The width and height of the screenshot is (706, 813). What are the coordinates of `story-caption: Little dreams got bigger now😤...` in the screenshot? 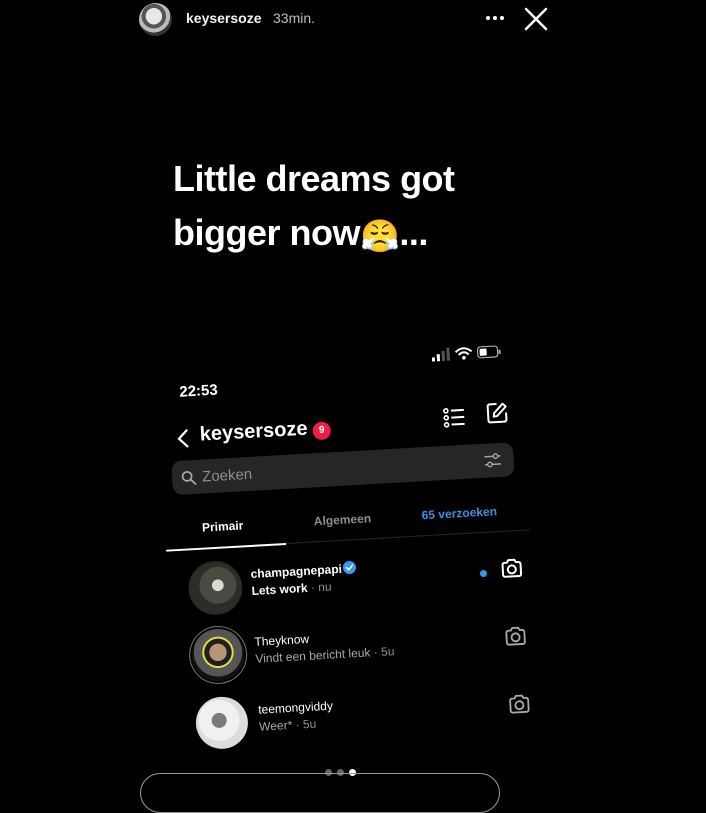 It's located at (363, 207).